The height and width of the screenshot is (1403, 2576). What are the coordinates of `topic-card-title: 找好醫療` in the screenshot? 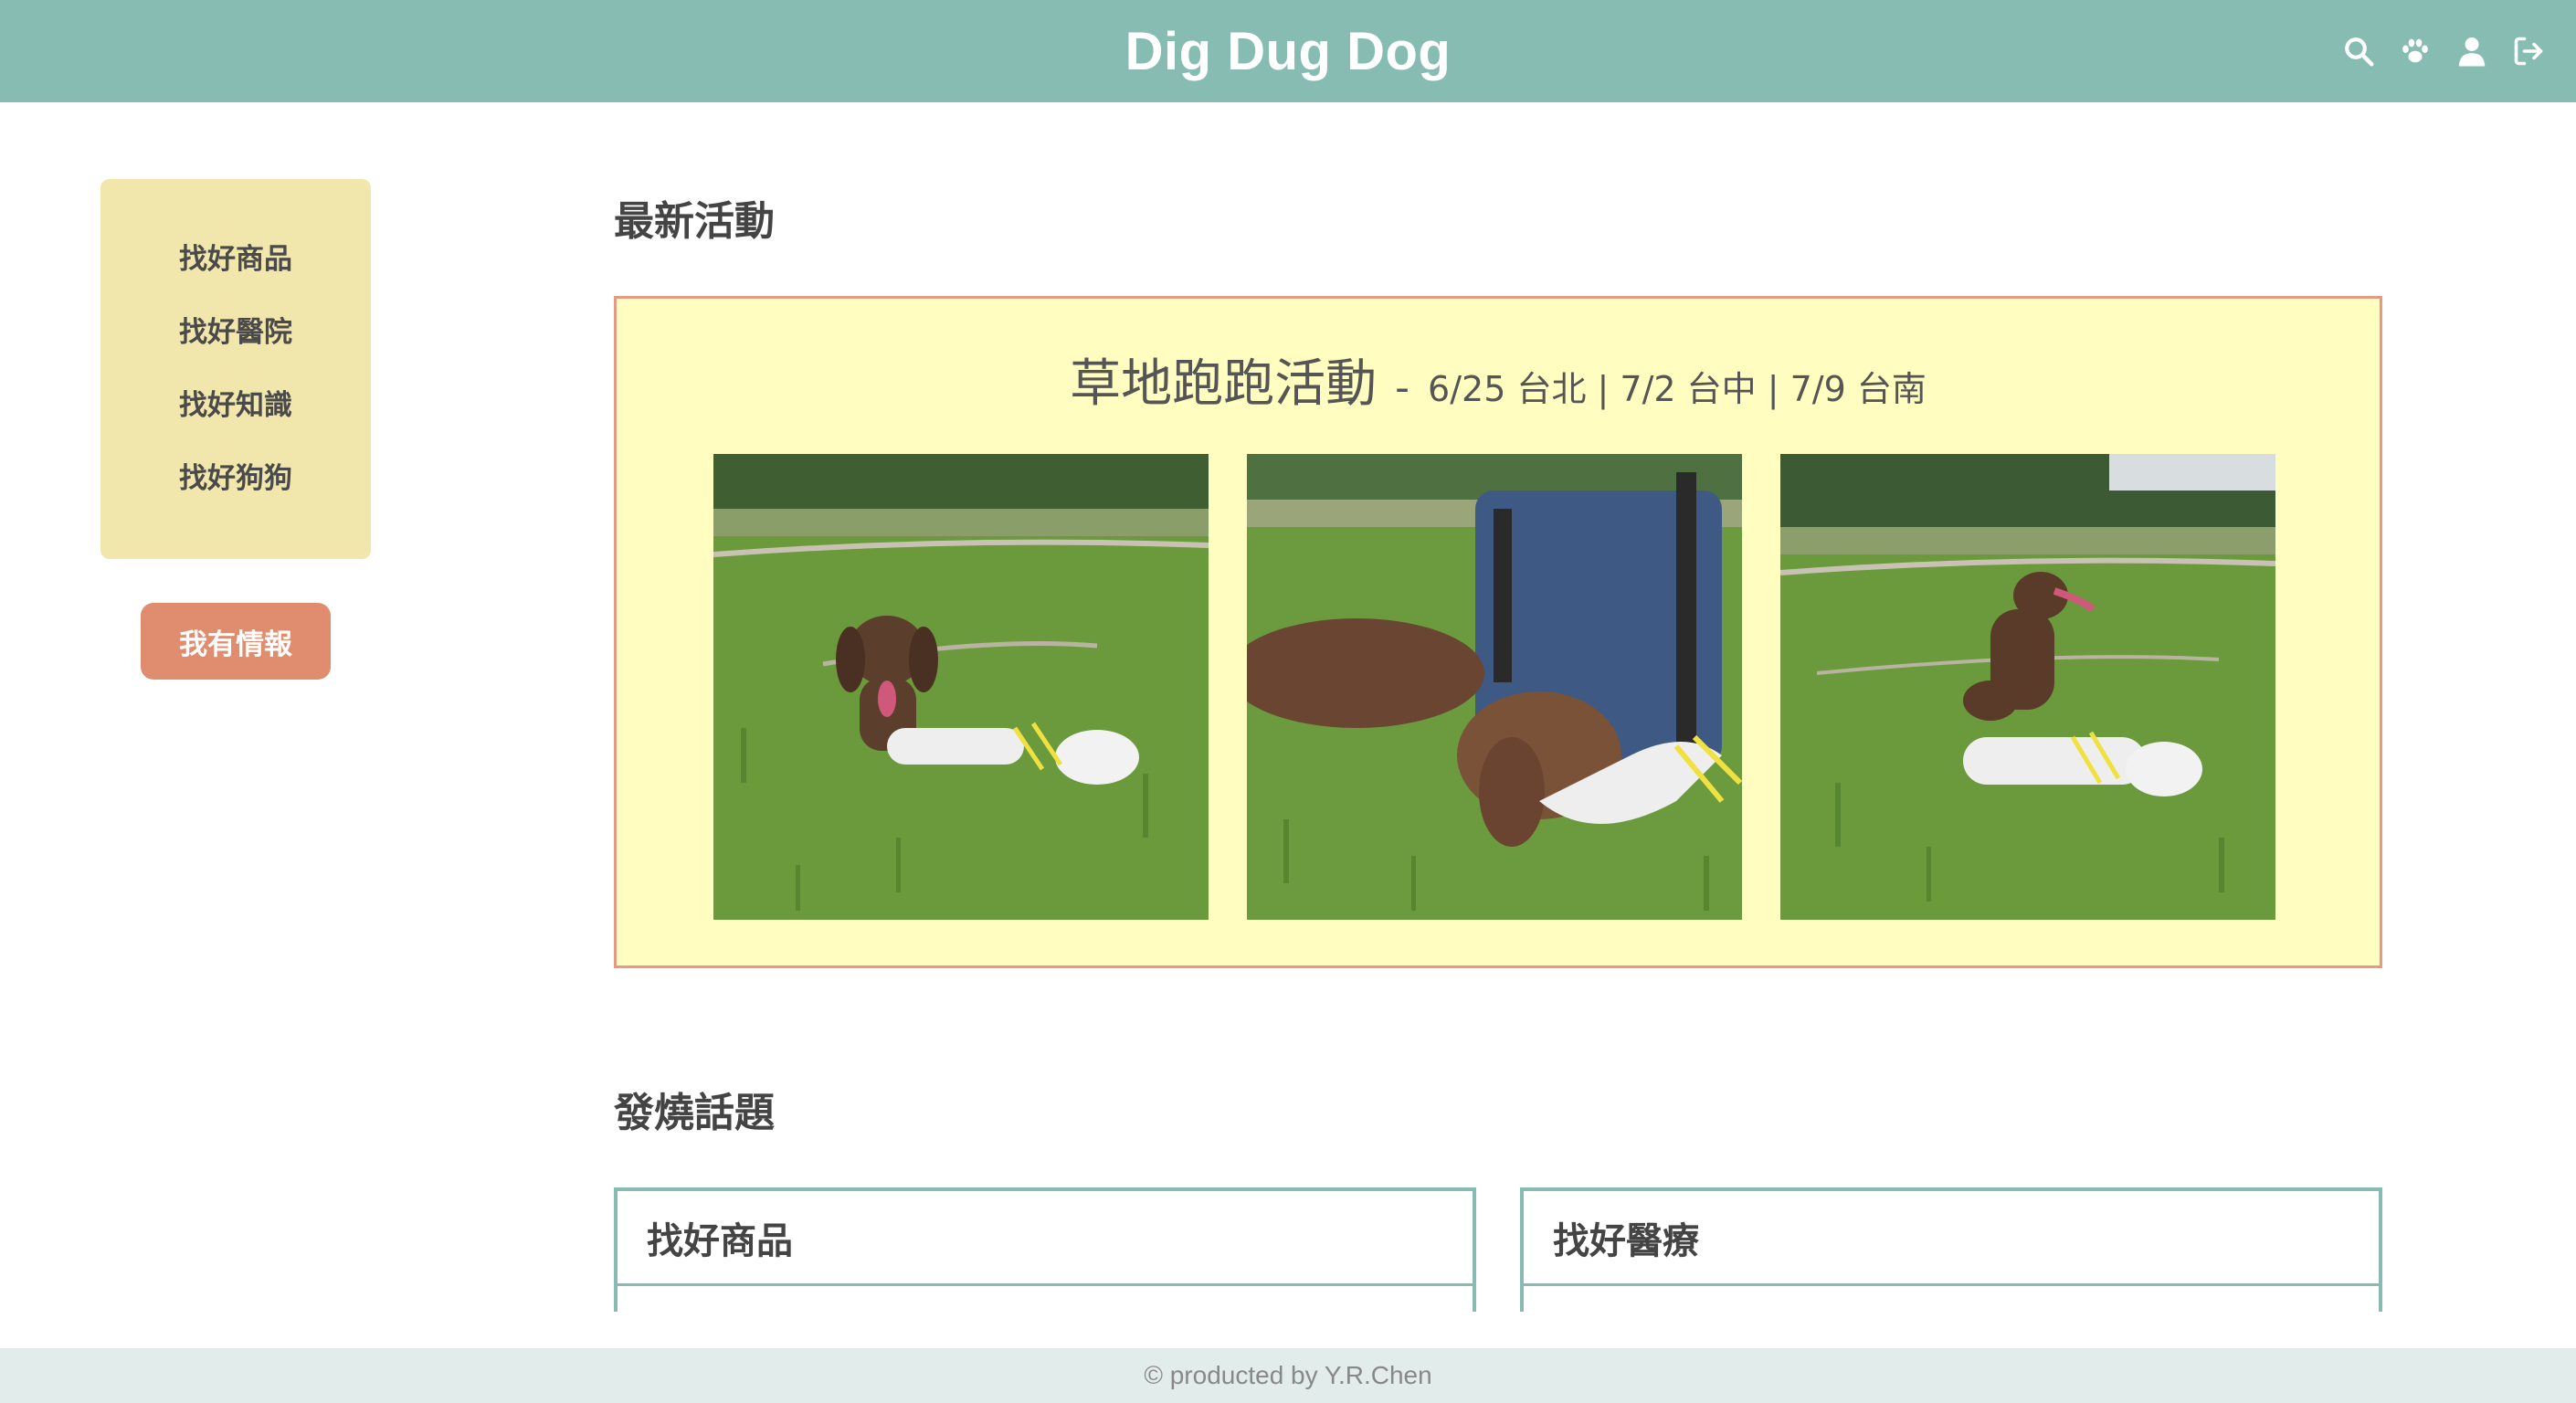 It's located at (1951, 1238).